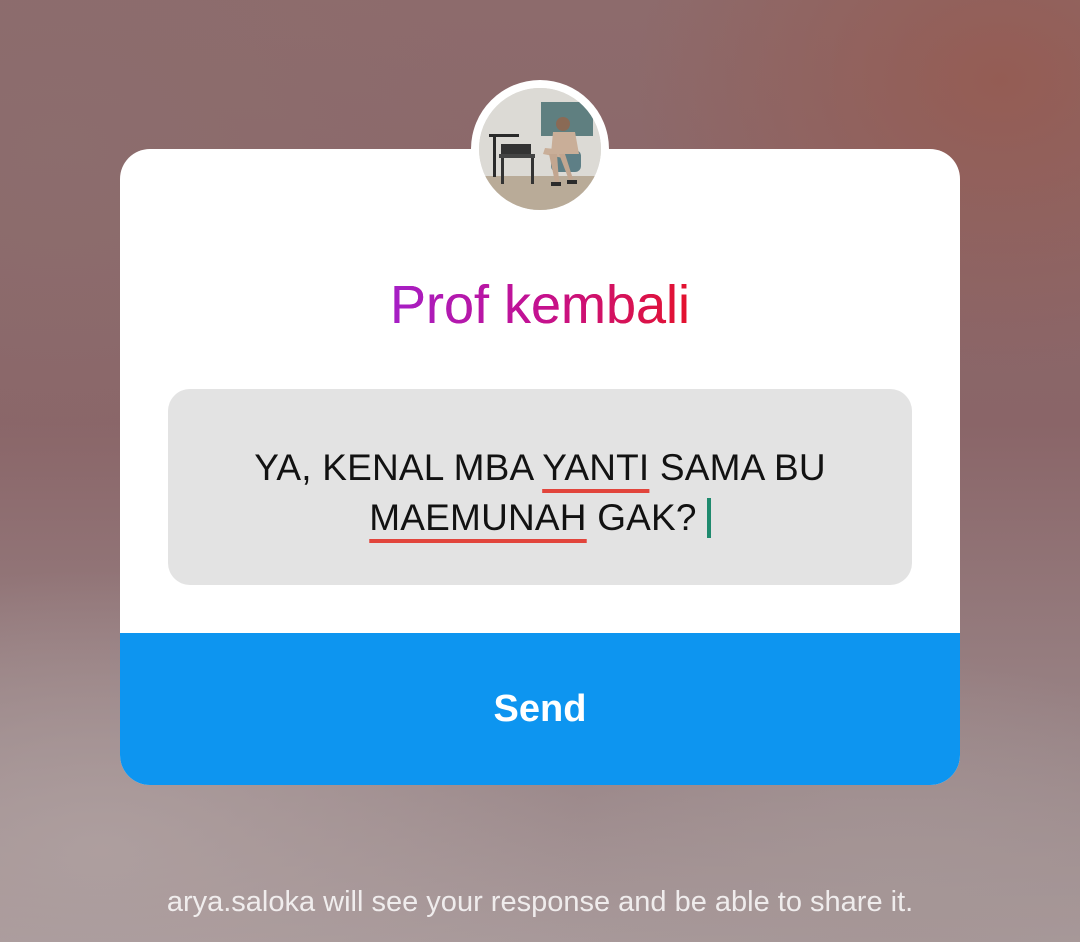  I want to click on sticker-title-text: Prof kembali, so click(540, 305).